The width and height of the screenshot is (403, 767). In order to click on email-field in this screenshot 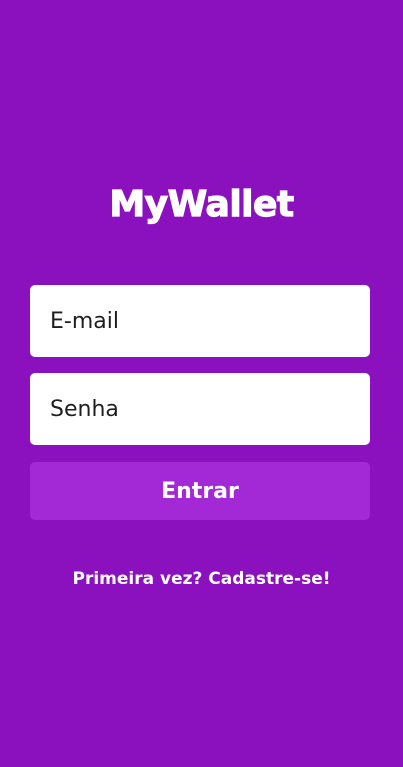, I will do `click(200, 321)`.